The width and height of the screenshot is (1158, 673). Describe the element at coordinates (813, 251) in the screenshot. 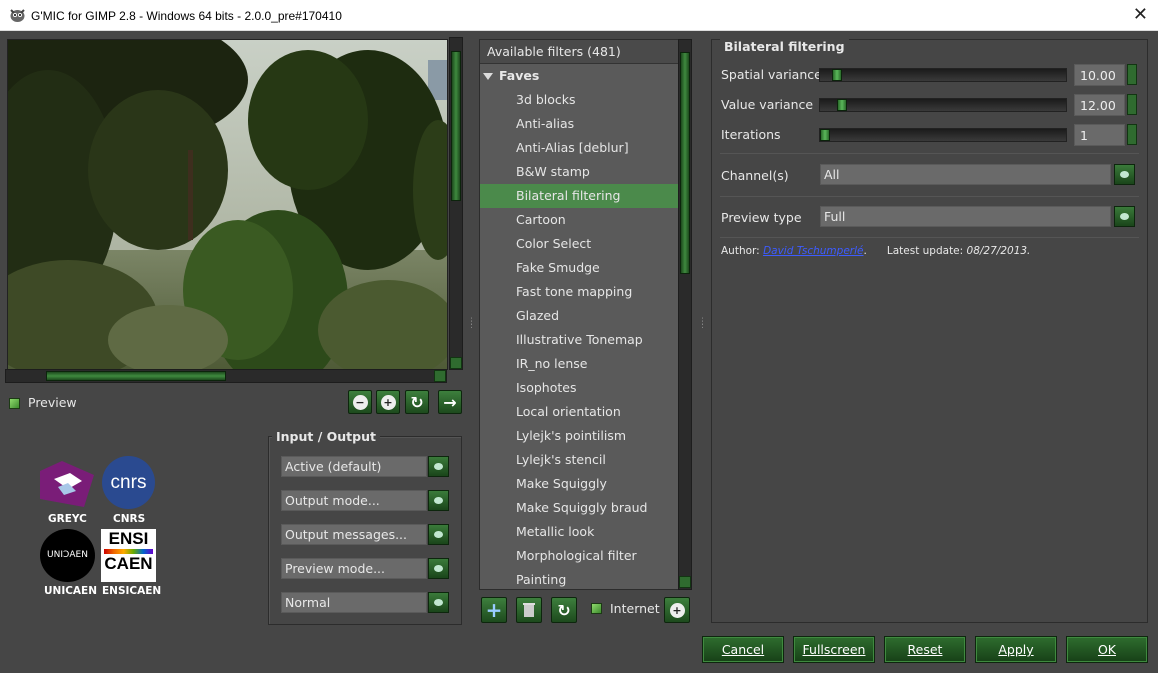

I see `author-link: David Tschumperlé` at that location.